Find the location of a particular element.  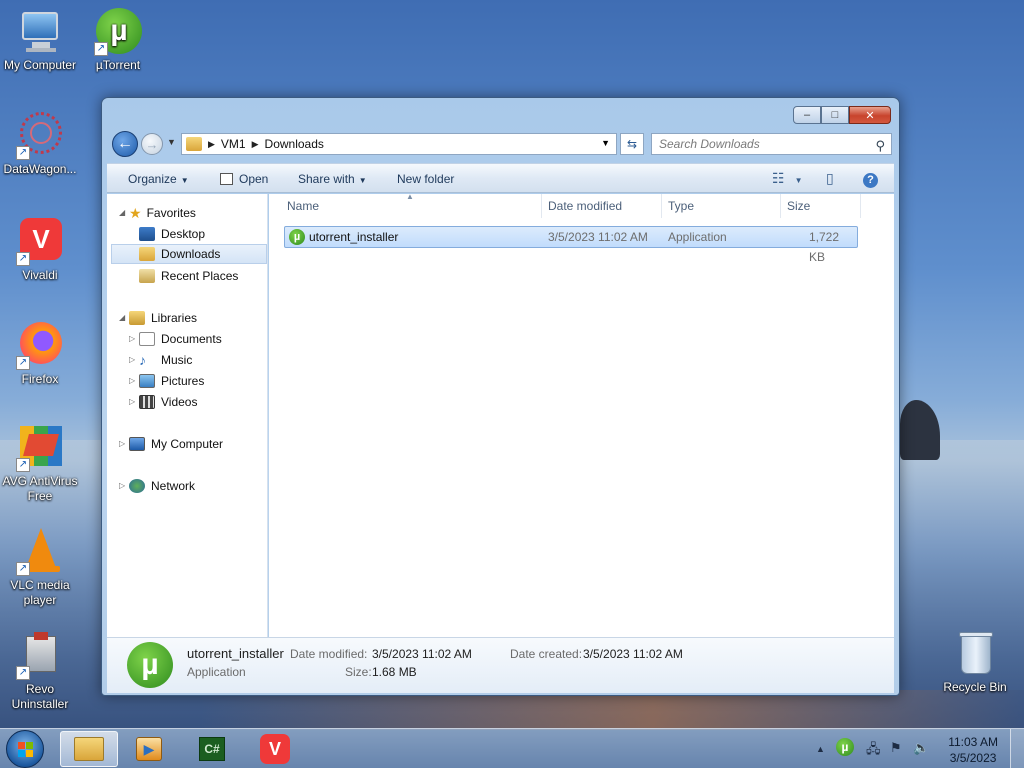

tree-libraries: ◢ Libraries is located at coordinates (158, 318).